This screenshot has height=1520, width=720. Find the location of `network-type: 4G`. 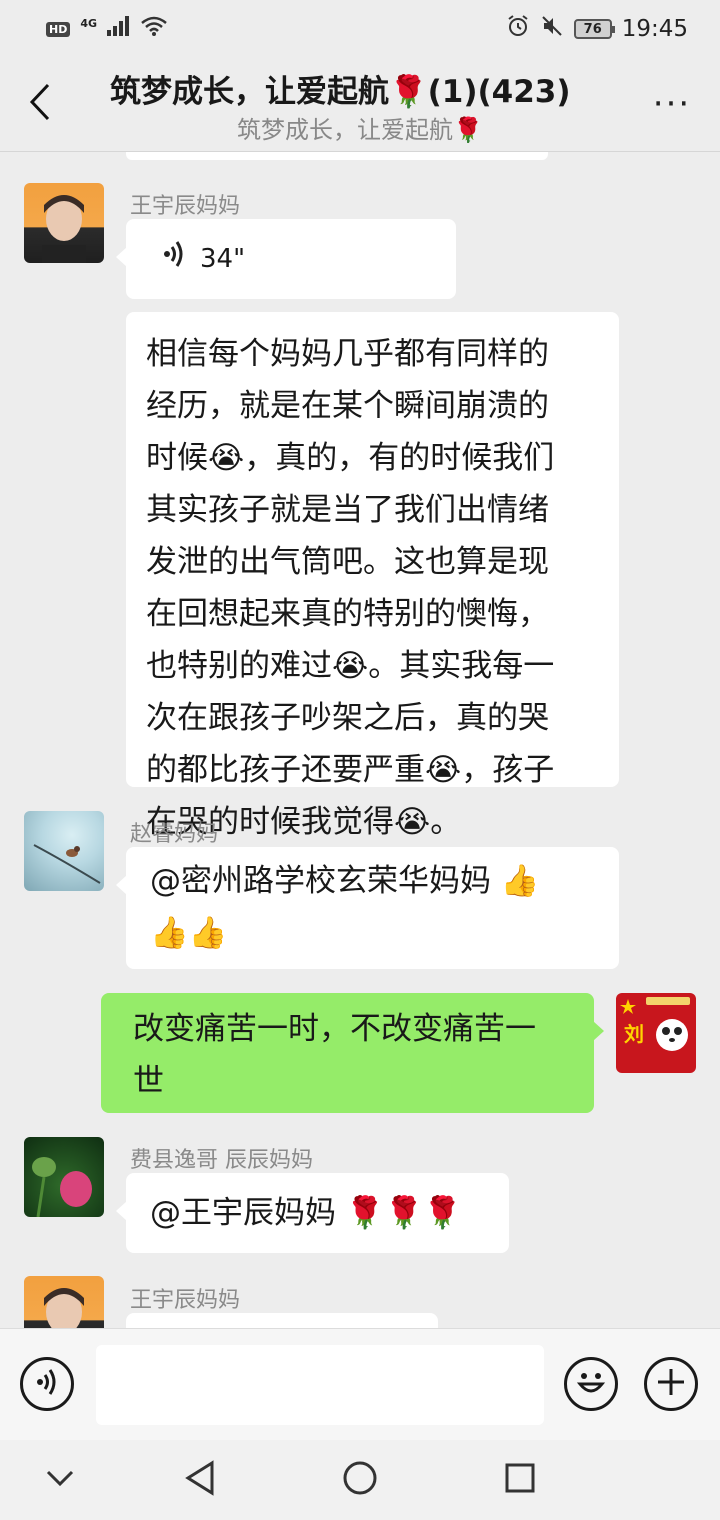

network-type: 4G is located at coordinates (89, 23).